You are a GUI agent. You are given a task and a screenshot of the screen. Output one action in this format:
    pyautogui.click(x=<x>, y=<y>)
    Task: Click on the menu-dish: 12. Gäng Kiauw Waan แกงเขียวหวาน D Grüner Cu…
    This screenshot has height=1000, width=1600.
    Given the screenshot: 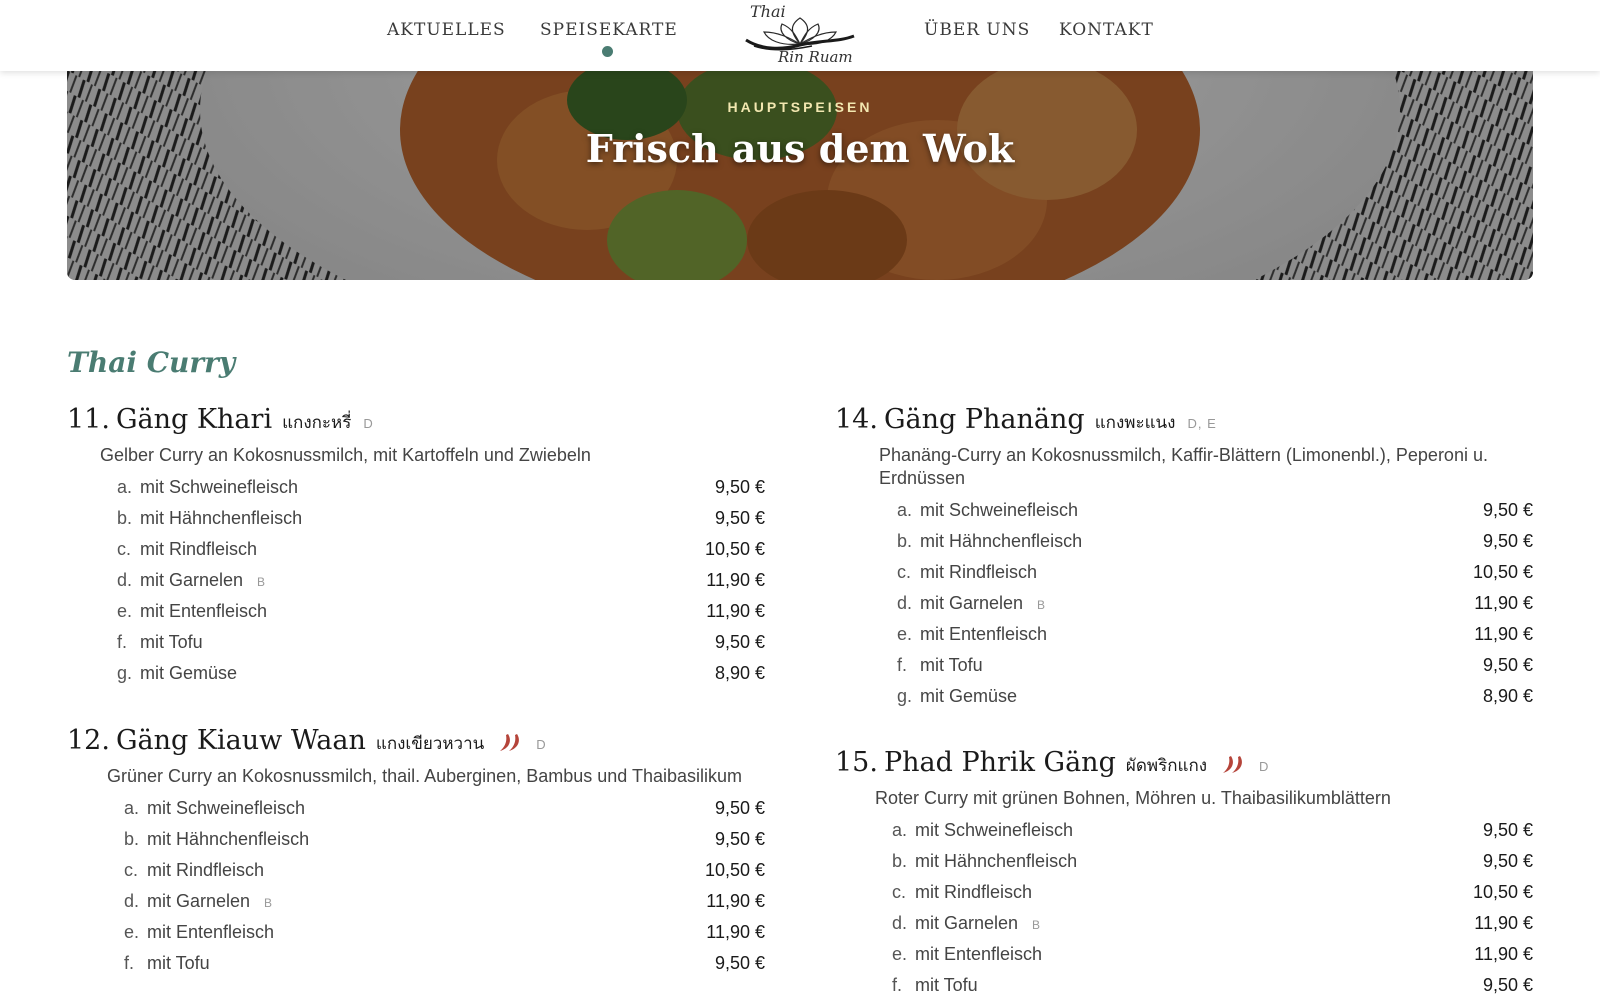 What is the action you would take?
    pyautogui.click(x=416, y=852)
    